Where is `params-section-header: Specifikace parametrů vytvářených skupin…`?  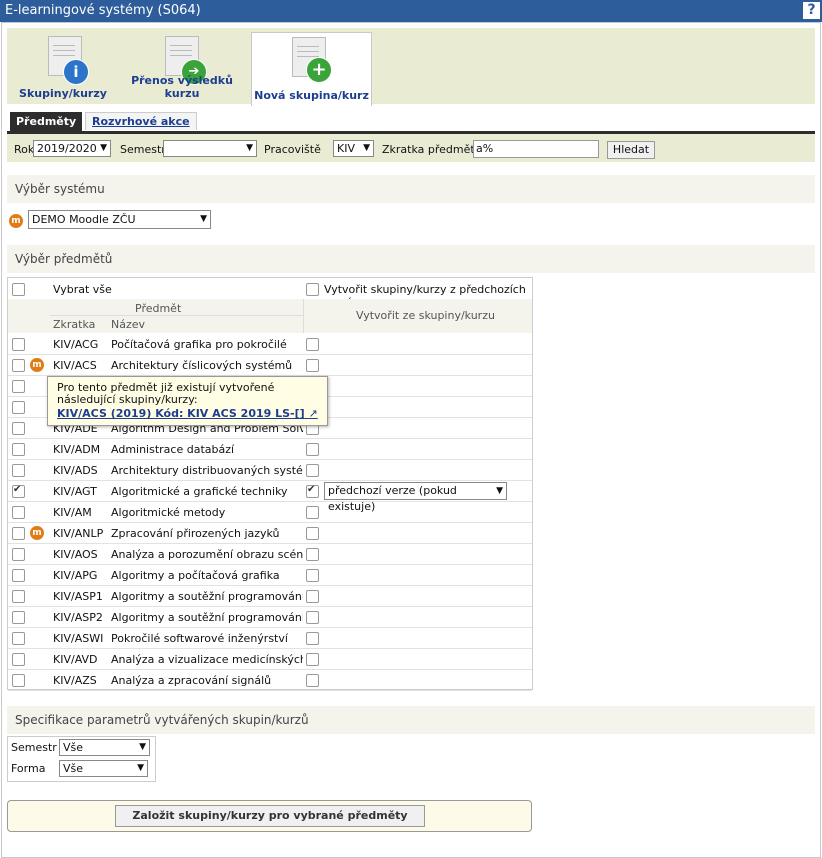
params-section-header: Specifikace parametrů vytvářených skupin… is located at coordinates (411, 720).